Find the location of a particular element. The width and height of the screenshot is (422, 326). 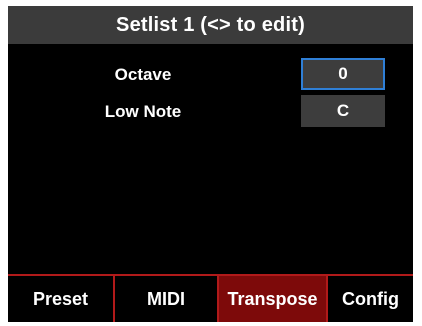

tab-config: Config is located at coordinates (370, 299).